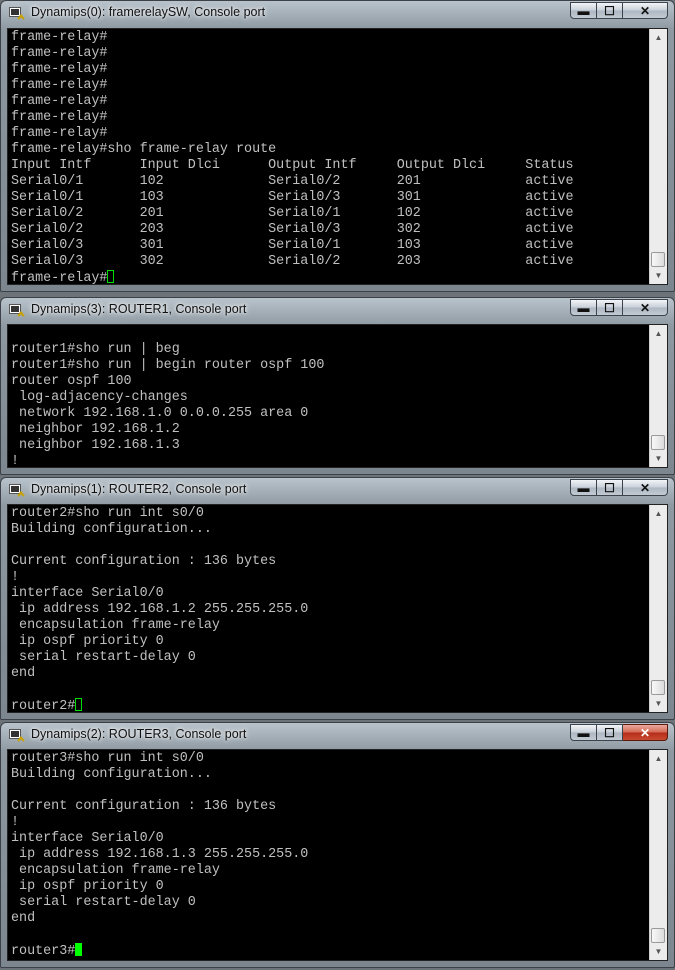 Image resolution: width=675 pixels, height=970 pixels. What do you see at coordinates (292, 197) in the screenshot?
I see `console-line: Serial0/1 103 Serial0/3 301 active` at bounding box center [292, 197].